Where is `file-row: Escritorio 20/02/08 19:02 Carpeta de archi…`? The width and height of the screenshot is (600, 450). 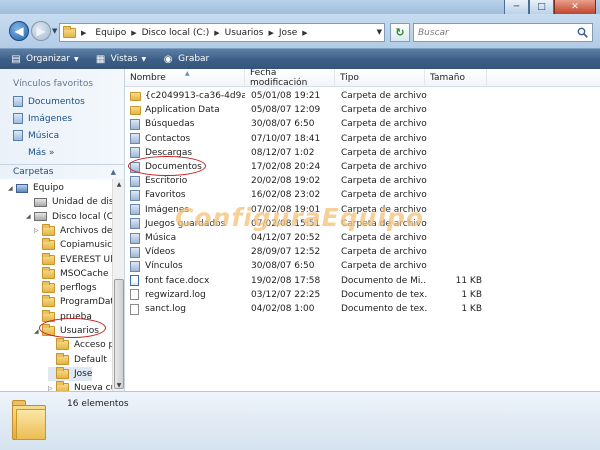
file-row: Escritorio 20/02/08 19:02 Carpeta de archi… is located at coordinates (362, 181).